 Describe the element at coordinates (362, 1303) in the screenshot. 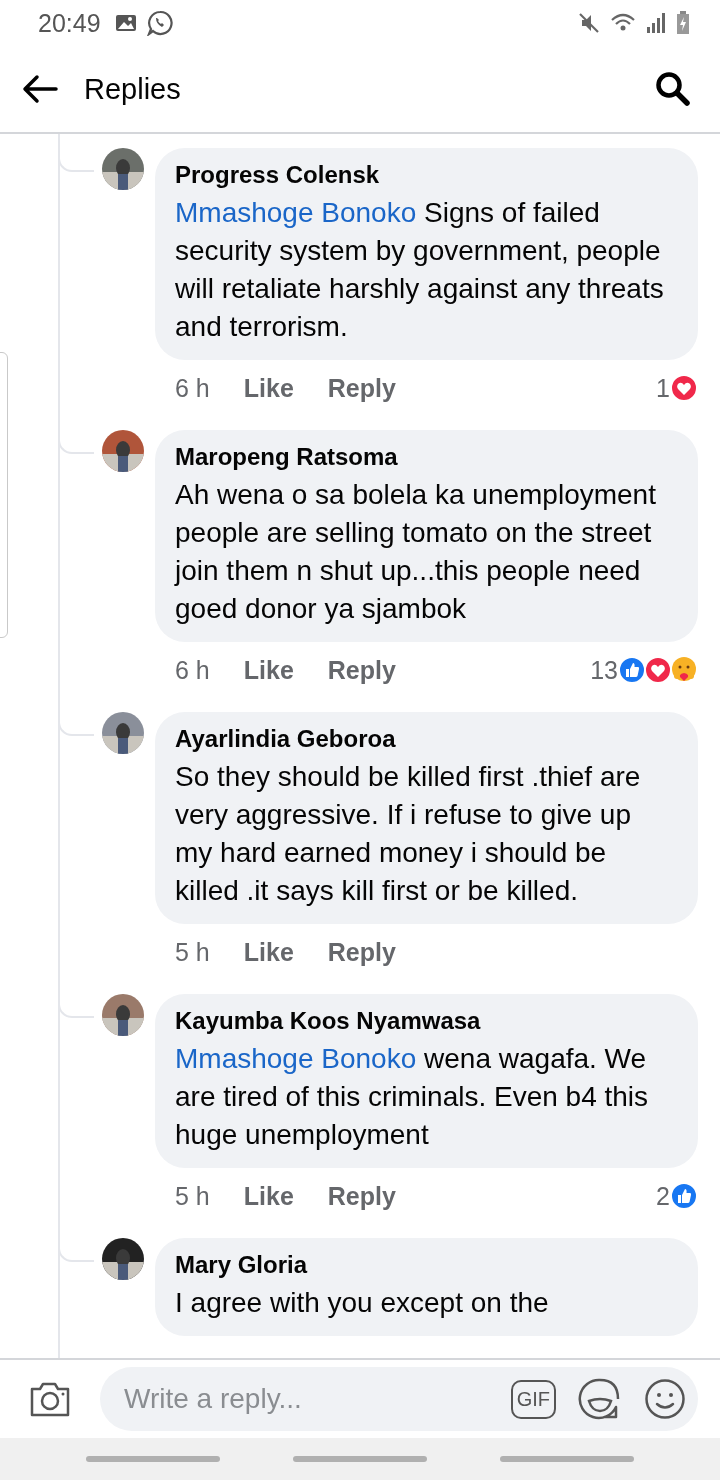

I see `comment-text: I agree with you except on the` at that location.